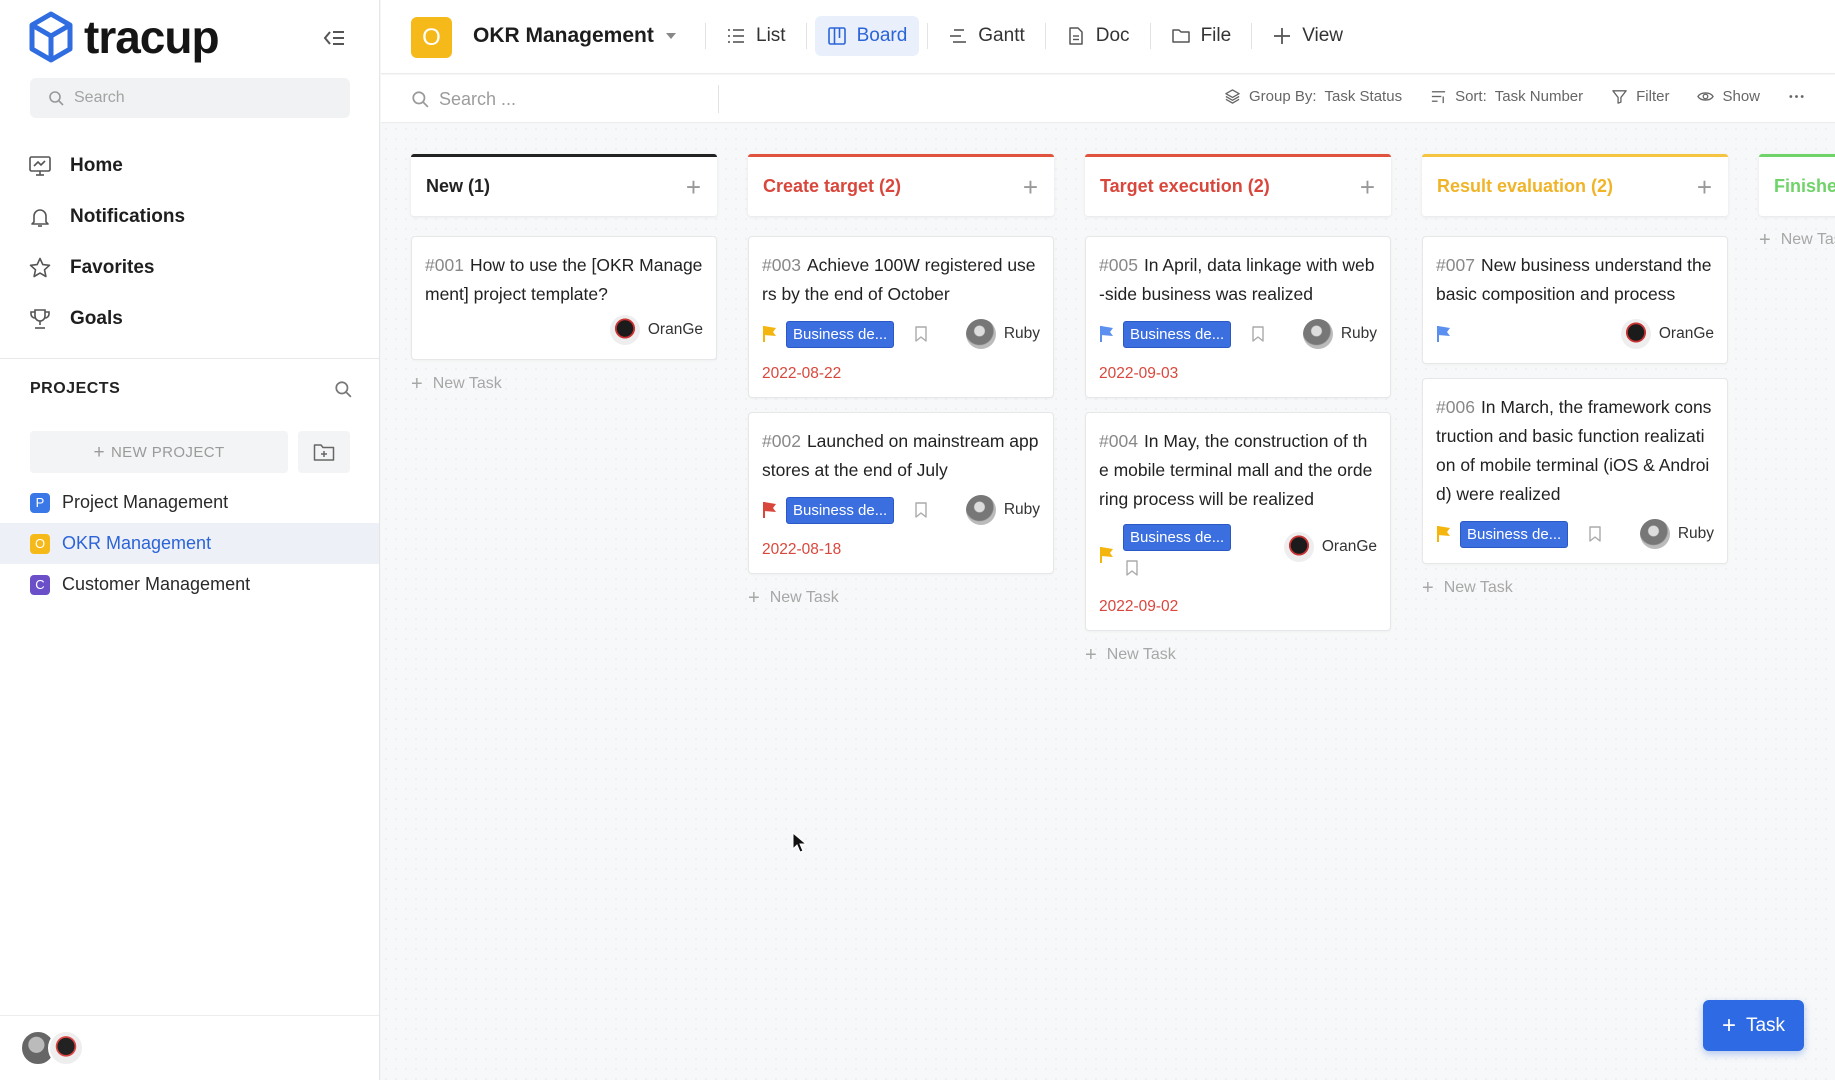 This screenshot has height=1080, width=1835. What do you see at coordinates (1201, 36) in the screenshot?
I see `tab-file: File` at bounding box center [1201, 36].